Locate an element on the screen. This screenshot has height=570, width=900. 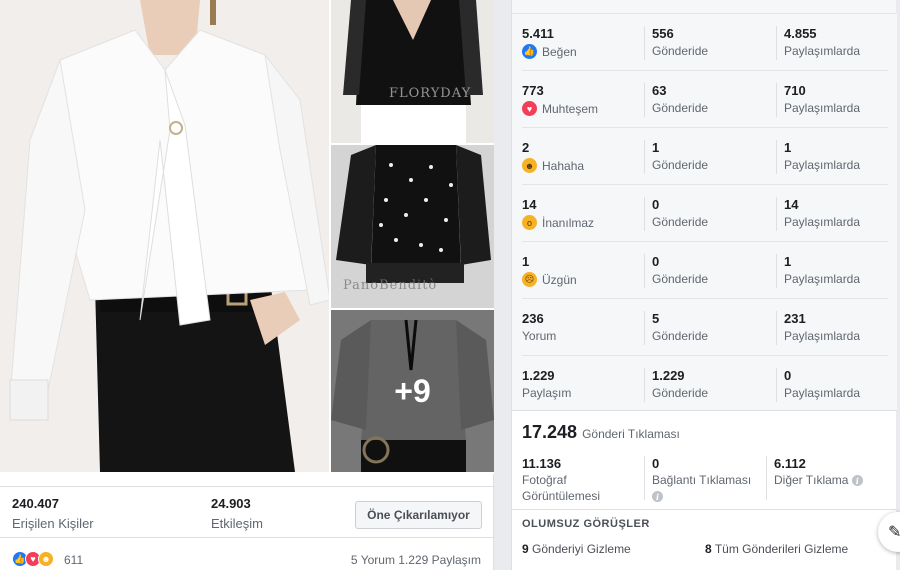
hide-post-stat: 9 Gönderiyi Gizleme is located at coordinates (576, 549).